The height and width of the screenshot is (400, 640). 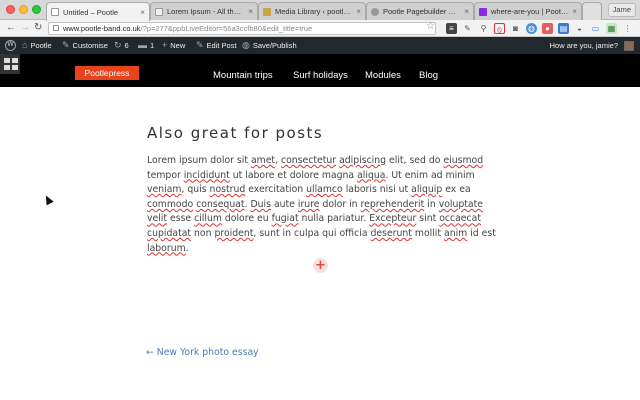 I want to click on spellcheck-flagged-word: Duis, so click(x=260, y=204).